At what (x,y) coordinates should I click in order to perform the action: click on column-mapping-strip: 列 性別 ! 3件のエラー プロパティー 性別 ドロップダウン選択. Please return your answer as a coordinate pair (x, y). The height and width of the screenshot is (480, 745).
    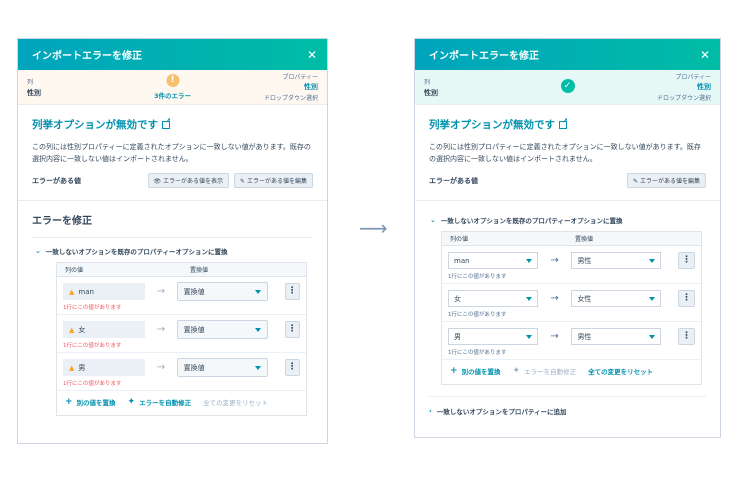
    Looking at the image, I should click on (172, 87).